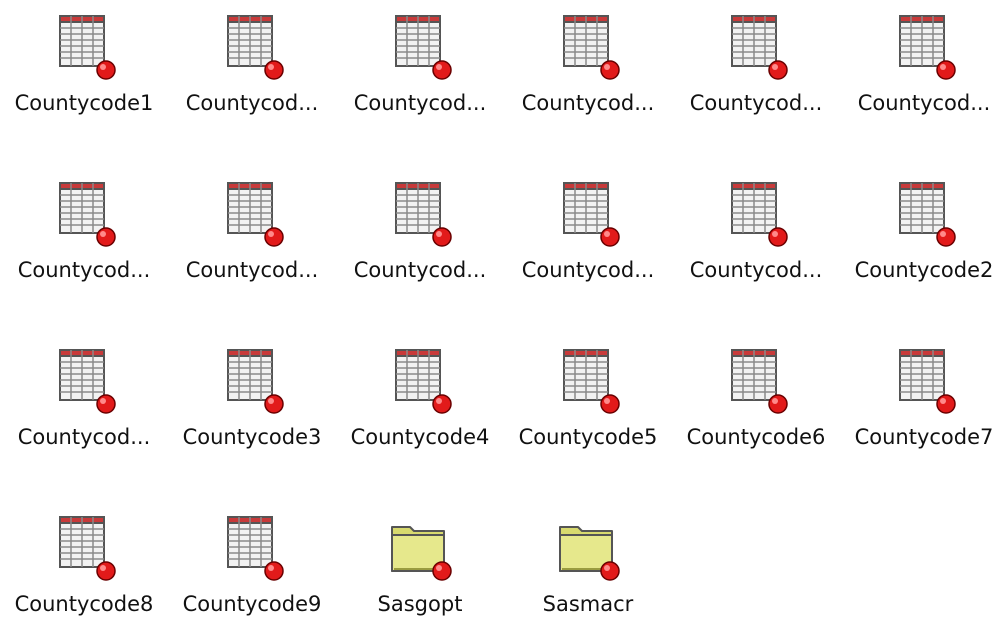 Image resolution: width=1008 pixels, height=631 pixels. I want to click on file-label: Countycode8, so click(84, 604).